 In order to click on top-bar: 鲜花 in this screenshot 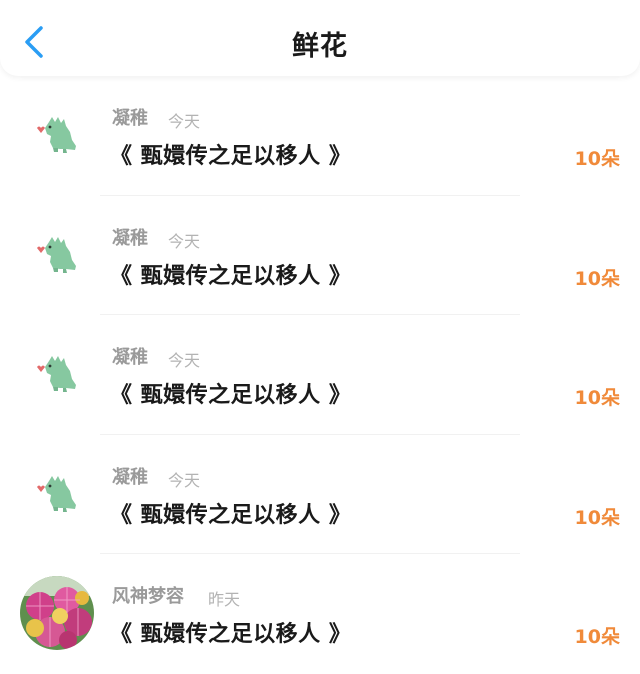, I will do `click(320, 38)`.